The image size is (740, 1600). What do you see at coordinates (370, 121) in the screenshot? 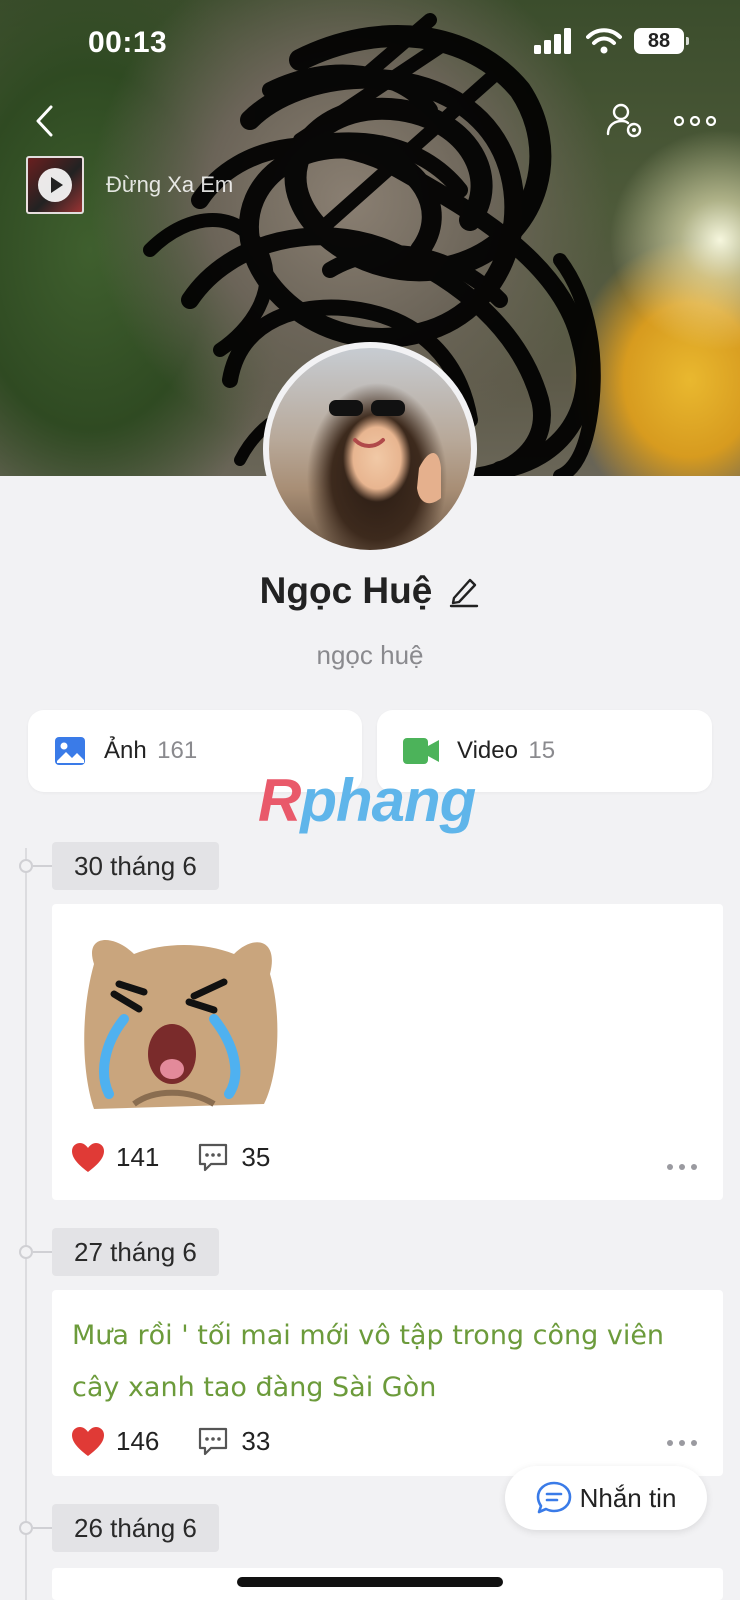
I see `top-navigation` at bounding box center [370, 121].